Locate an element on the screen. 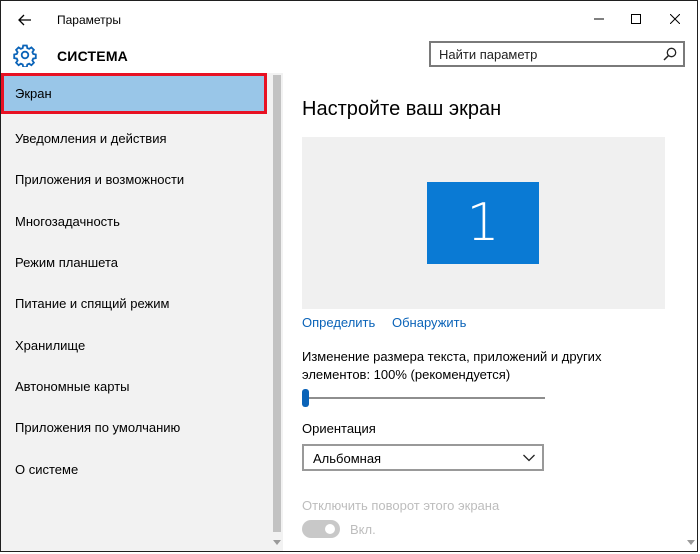 The image size is (700, 554). sidebar-item-label: Многозадачность is located at coordinates (67, 221).